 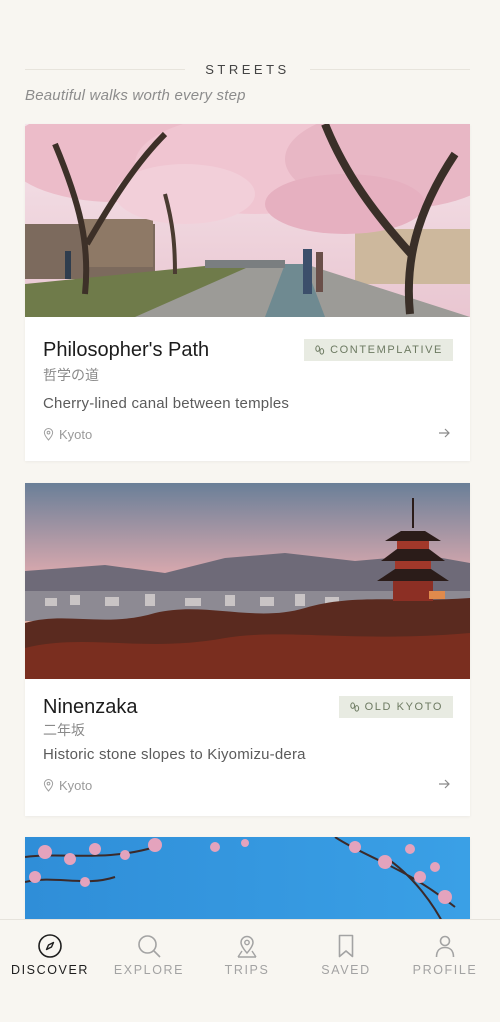 I want to click on section-header: STREETS, so click(x=247, y=70).